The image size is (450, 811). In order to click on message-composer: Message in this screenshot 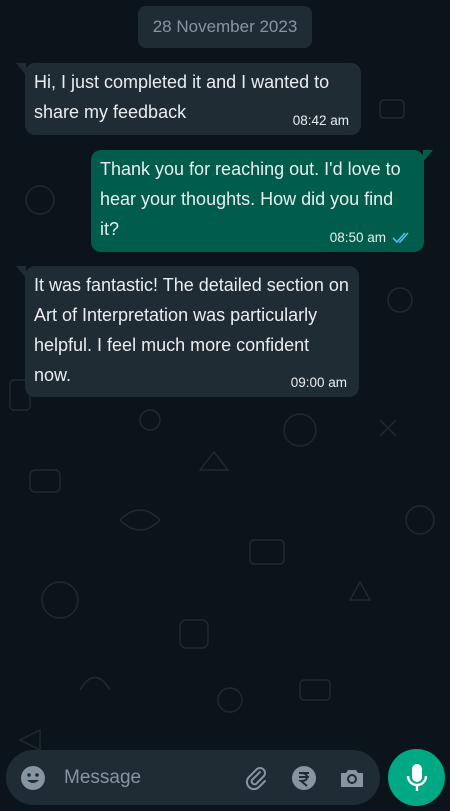, I will do `click(193, 777)`.